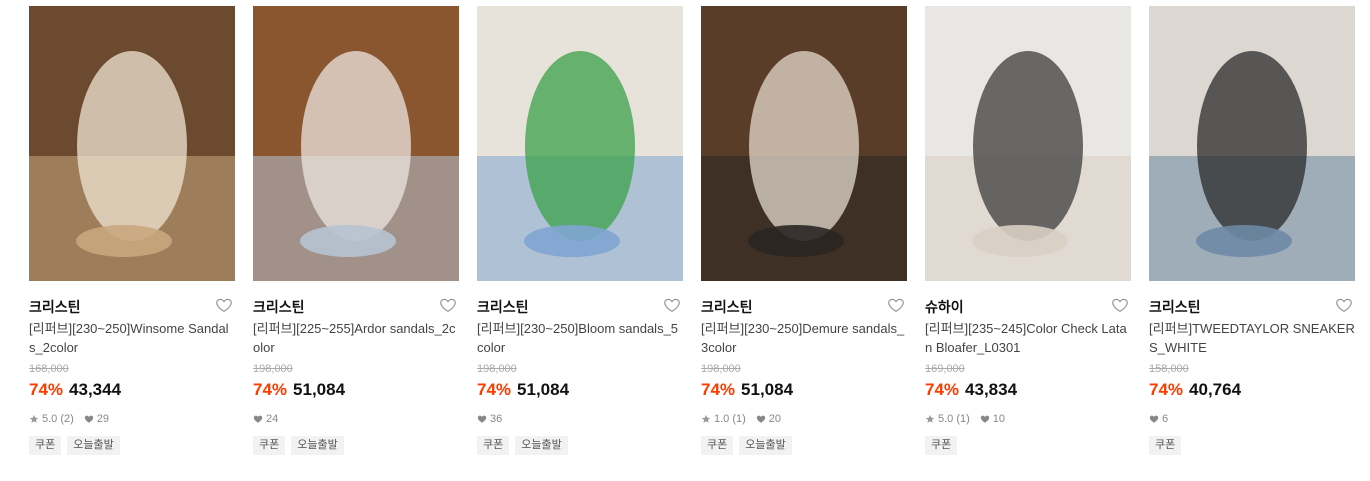 The width and height of the screenshot is (1370, 481). I want to click on product-name: [리퍼브]TWEEDTAYLOR SNEAKERS_WHITE, so click(1252, 338).